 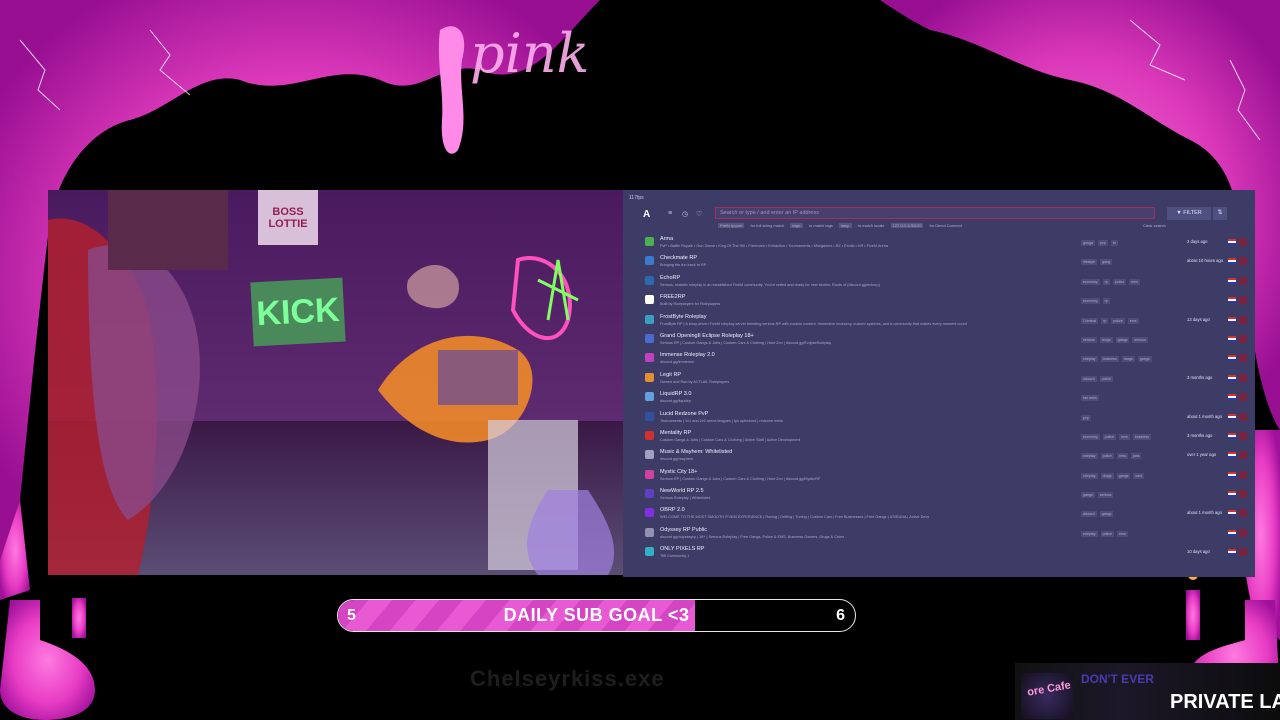 What do you see at coordinates (935, 213) in the screenshot?
I see `search-input: Search or type / and enter an IP address` at bounding box center [935, 213].